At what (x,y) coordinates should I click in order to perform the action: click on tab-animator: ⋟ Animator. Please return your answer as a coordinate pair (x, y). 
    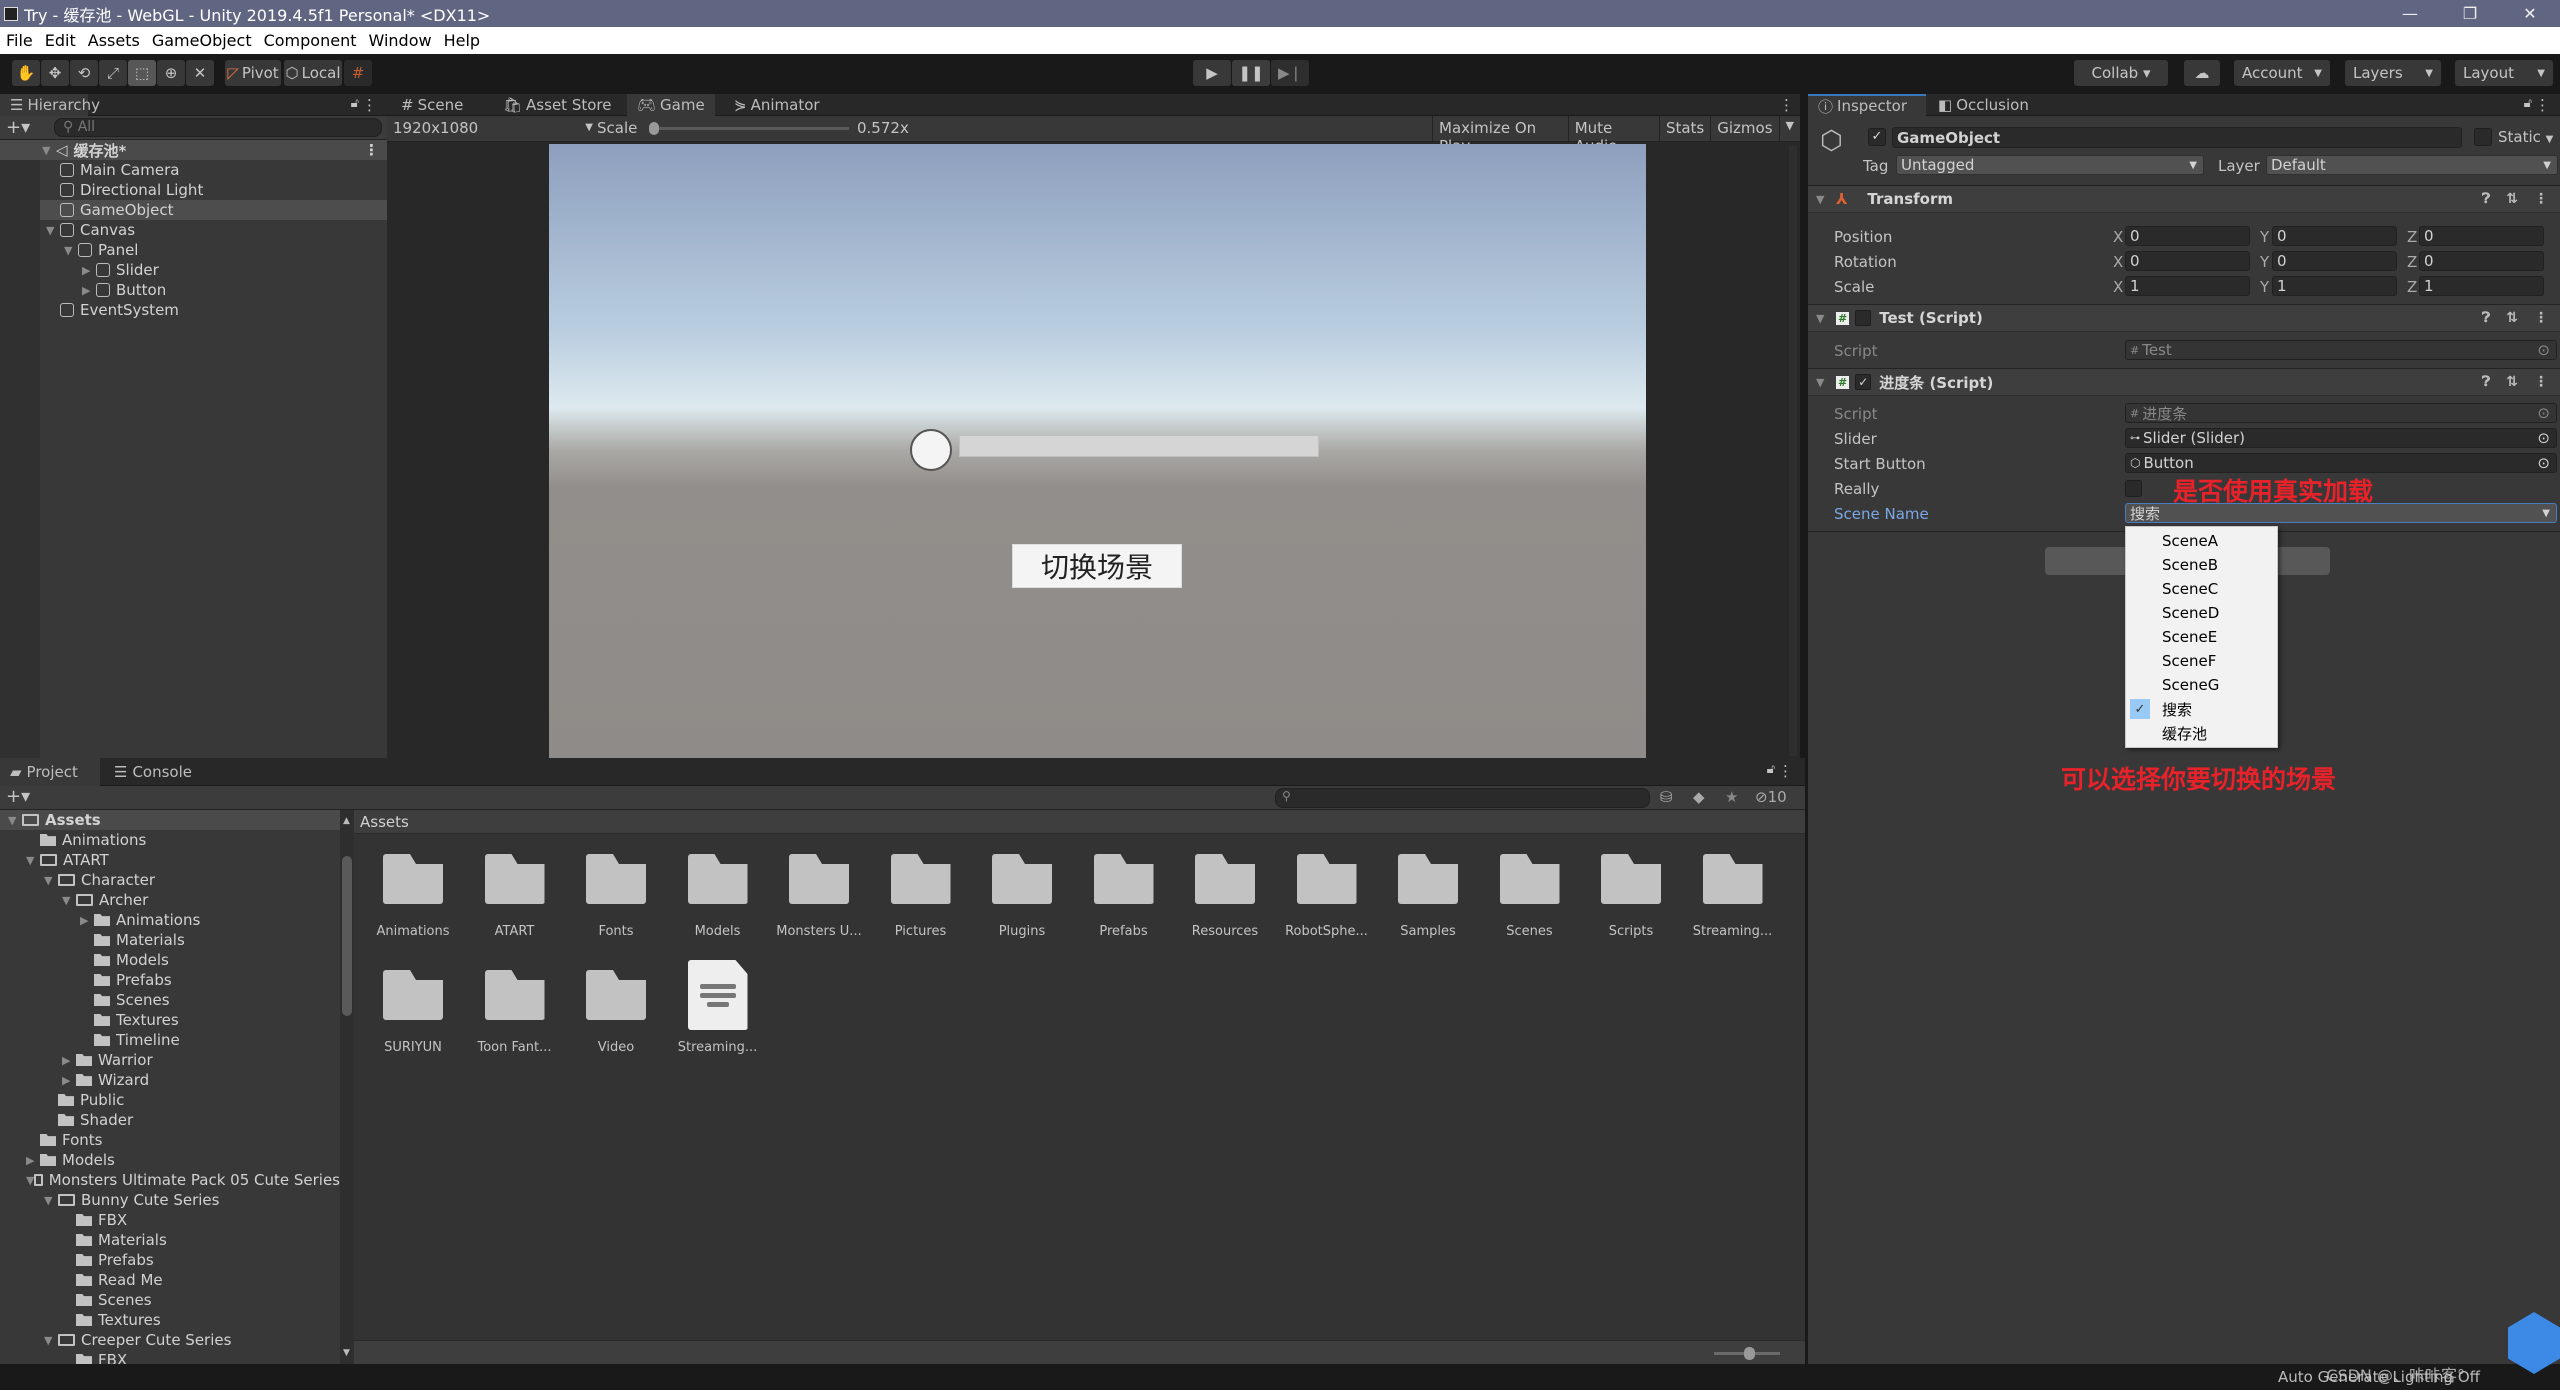
    Looking at the image, I should click on (777, 105).